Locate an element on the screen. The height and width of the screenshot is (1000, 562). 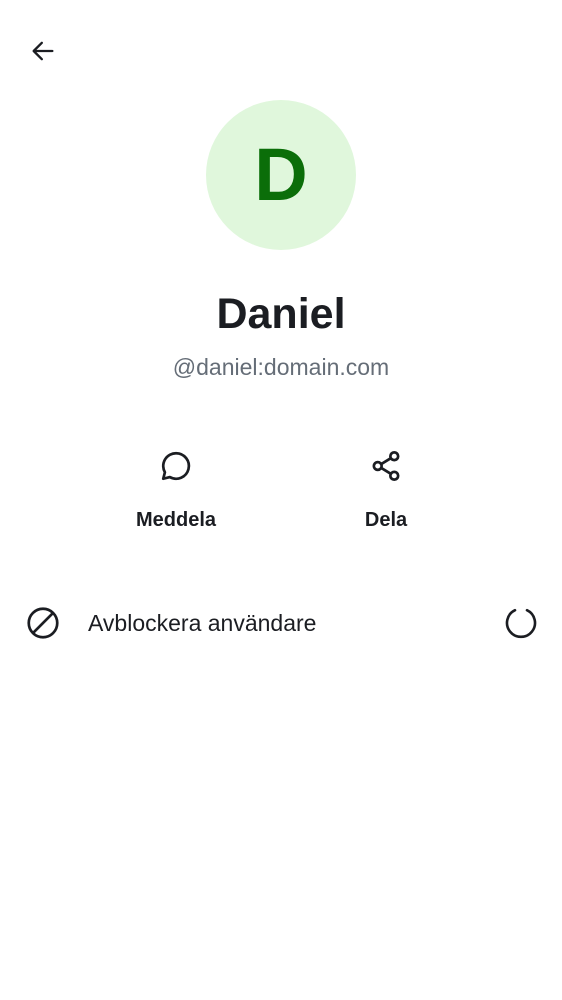
message-label: Meddela is located at coordinates (176, 520).